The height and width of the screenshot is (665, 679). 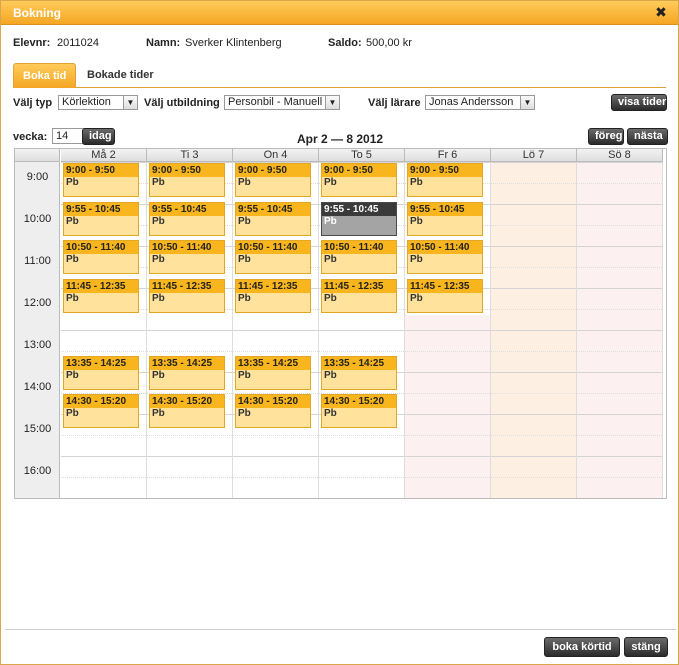 What do you see at coordinates (647, 136) in the screenshot?
I see `next-week-button: nästa` at bounding box center [647, 136].